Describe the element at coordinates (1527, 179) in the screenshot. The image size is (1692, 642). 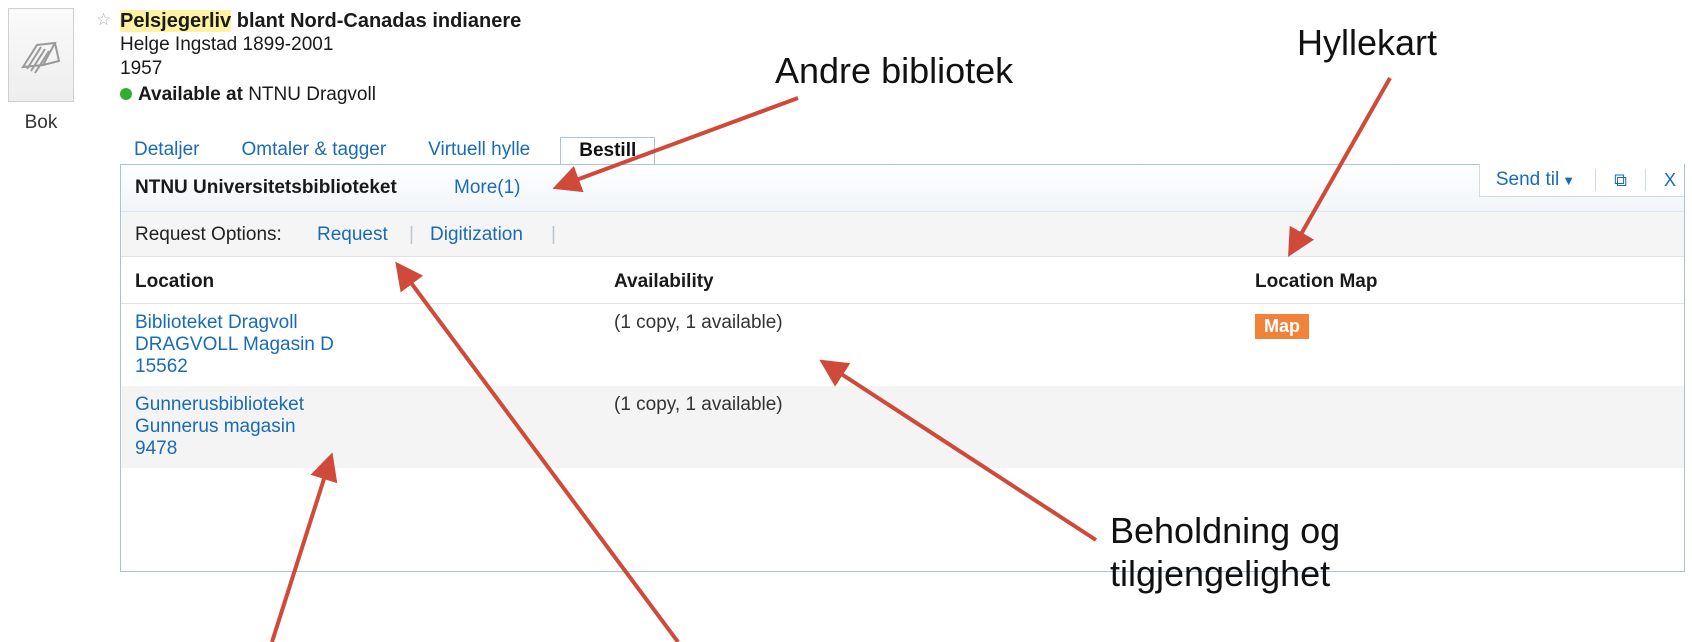
I see `send-to-label: Send til` at that location.